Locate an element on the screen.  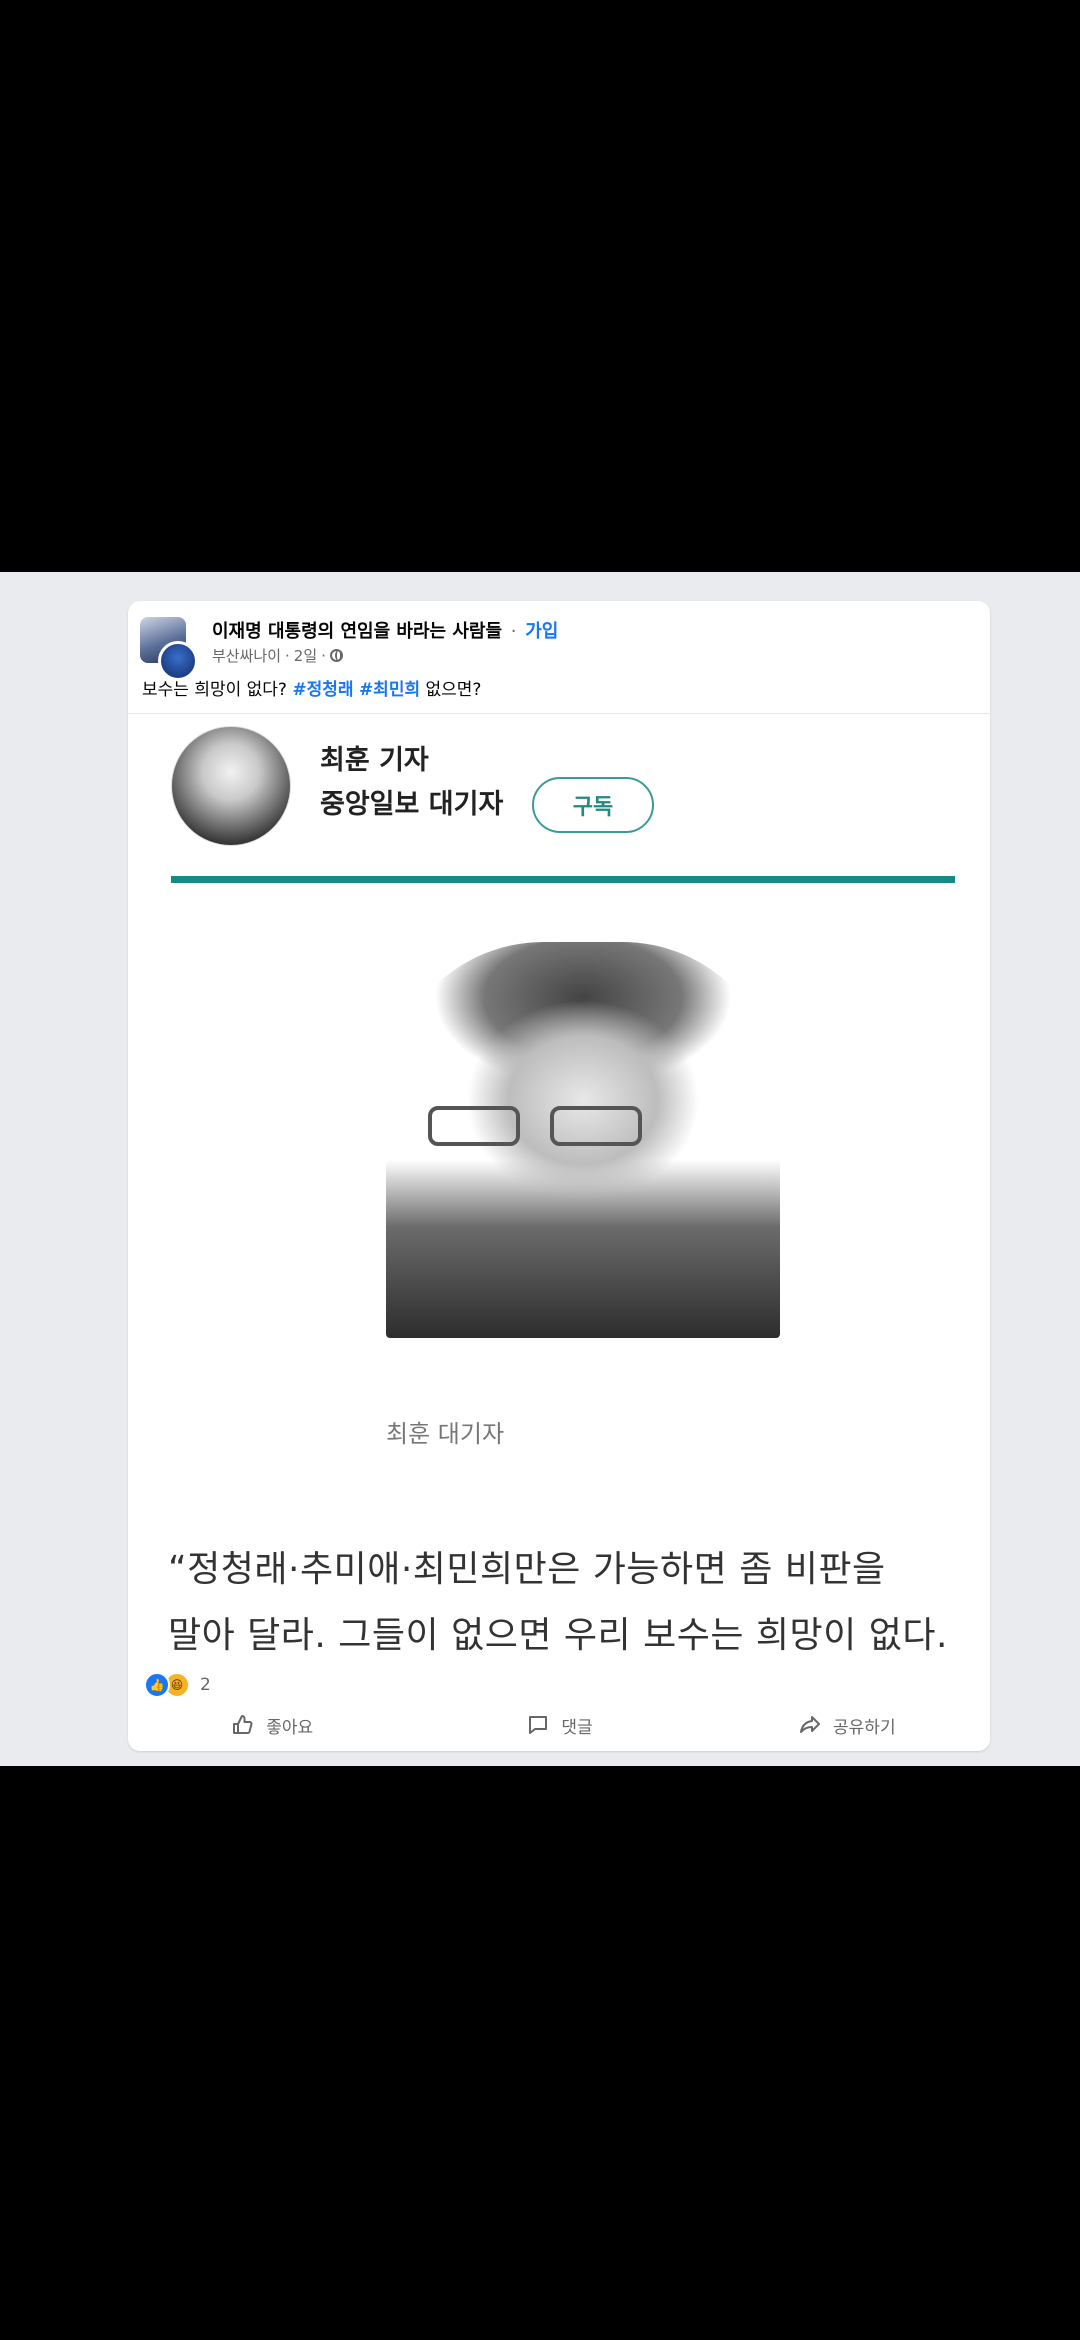
share-label: 공유하기 is located at coordinates (864, 1727).